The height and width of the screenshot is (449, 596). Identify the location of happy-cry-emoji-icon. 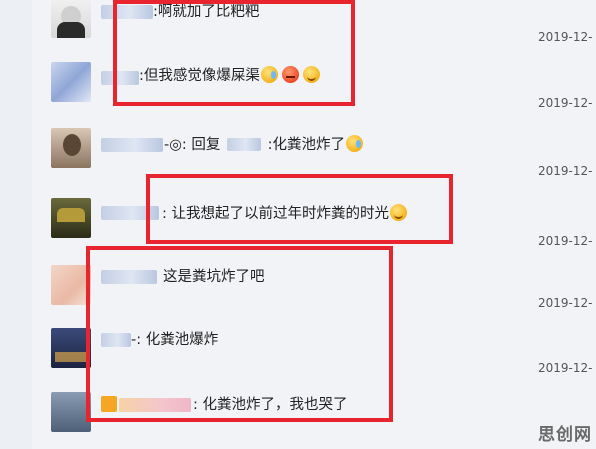
(354, 143).